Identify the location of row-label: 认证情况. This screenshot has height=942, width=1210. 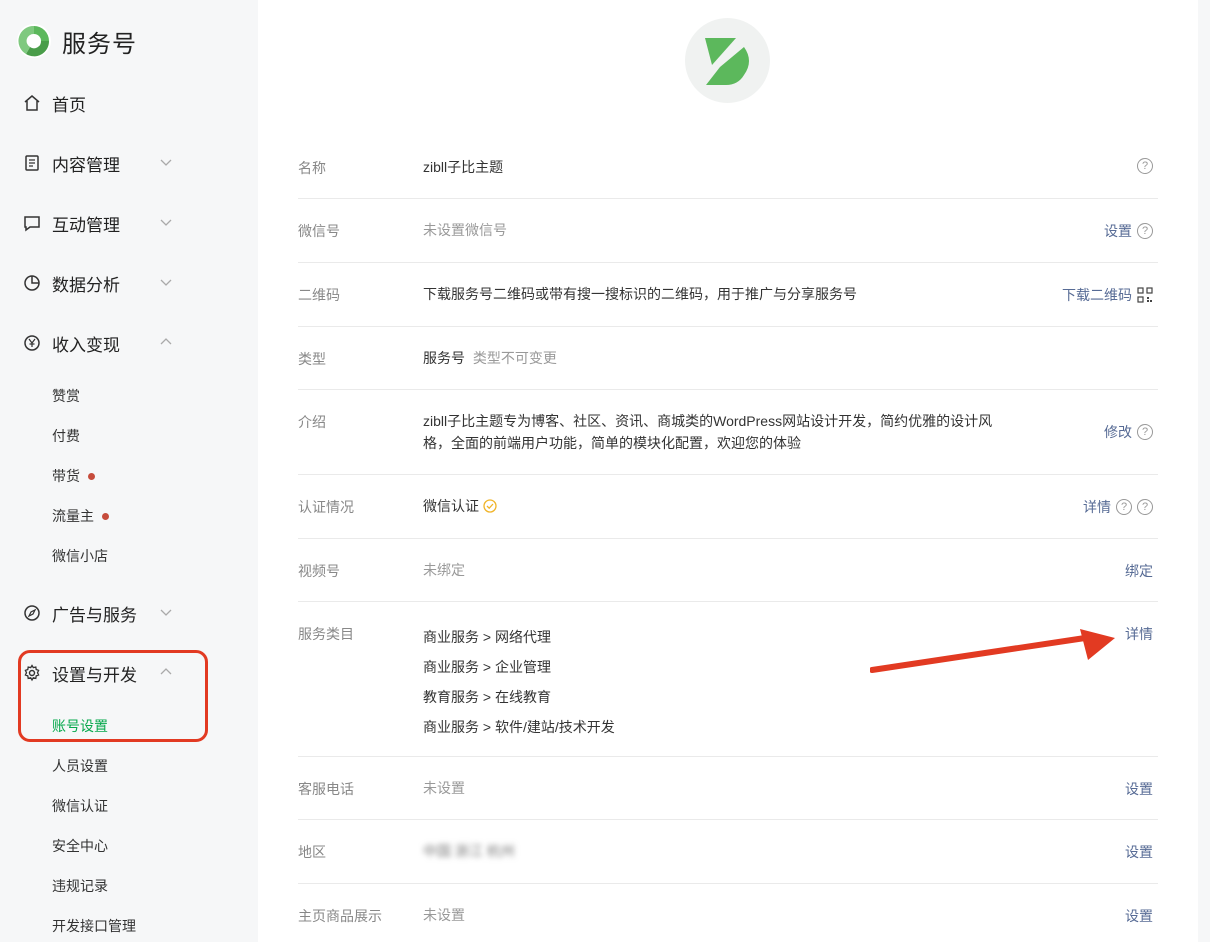
(326, 507).